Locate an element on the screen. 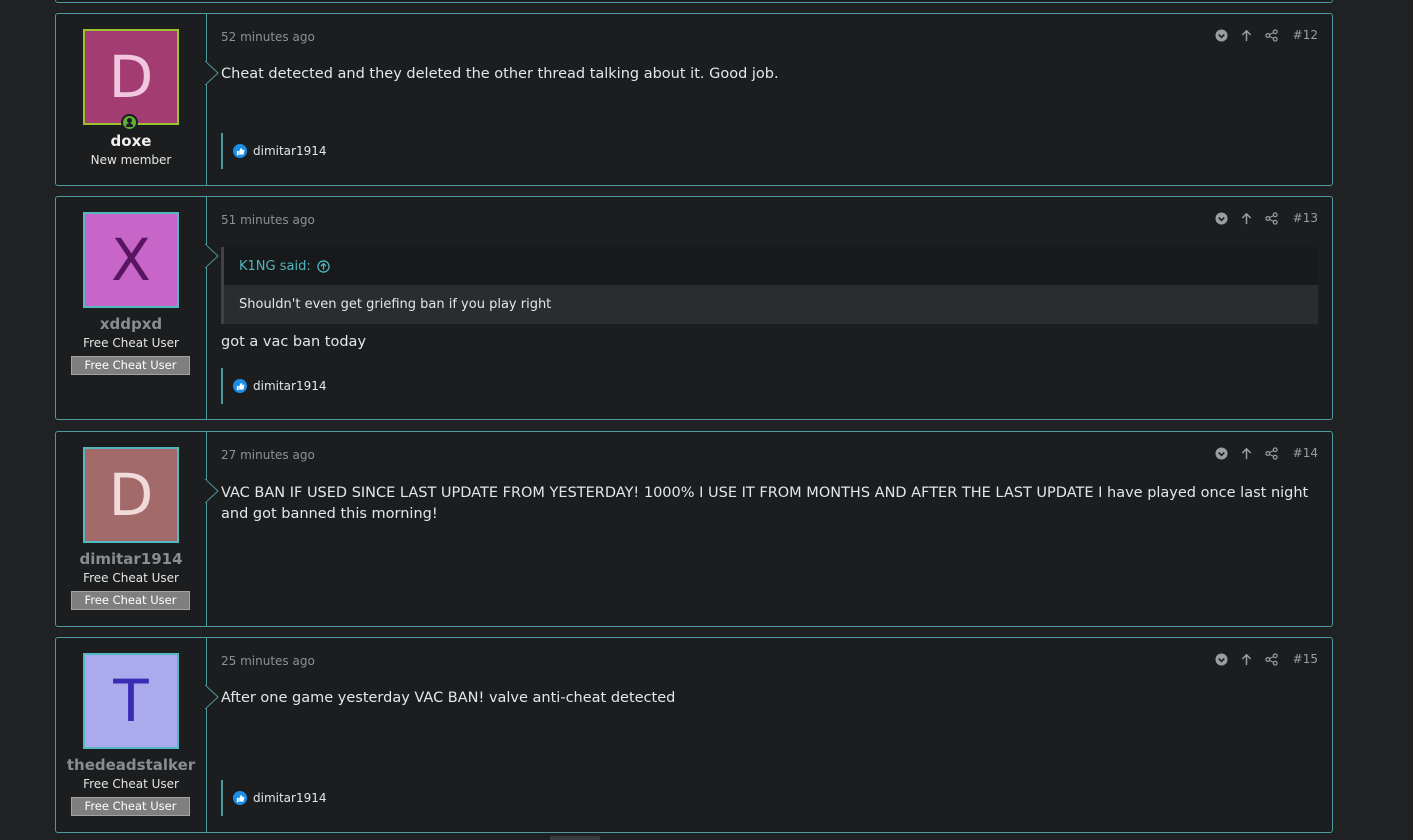  user-title: New member is located at coordinates (131, 160).